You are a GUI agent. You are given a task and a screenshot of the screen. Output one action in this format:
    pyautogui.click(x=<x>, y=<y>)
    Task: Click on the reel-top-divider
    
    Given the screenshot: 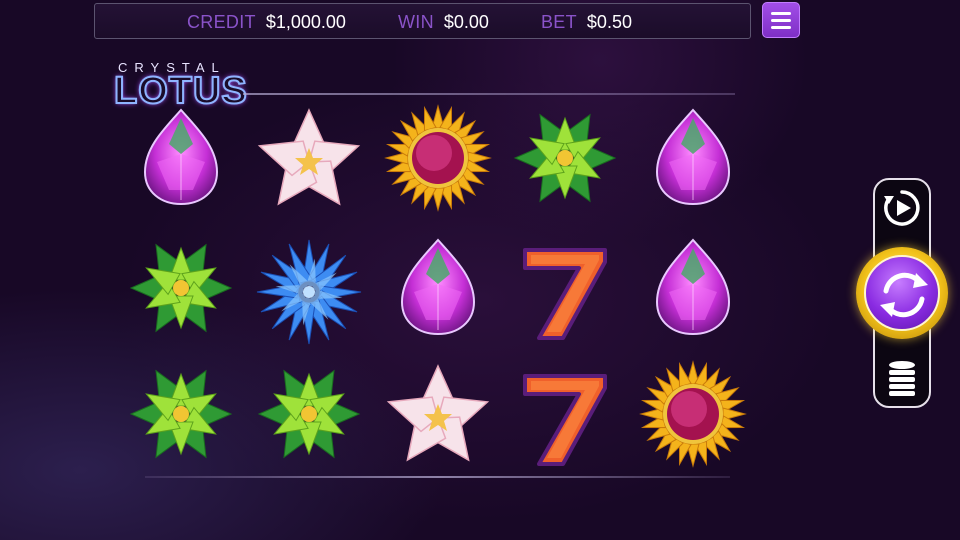 What is the action you would take?
    pyautogui.click(x=489, y=94)
    